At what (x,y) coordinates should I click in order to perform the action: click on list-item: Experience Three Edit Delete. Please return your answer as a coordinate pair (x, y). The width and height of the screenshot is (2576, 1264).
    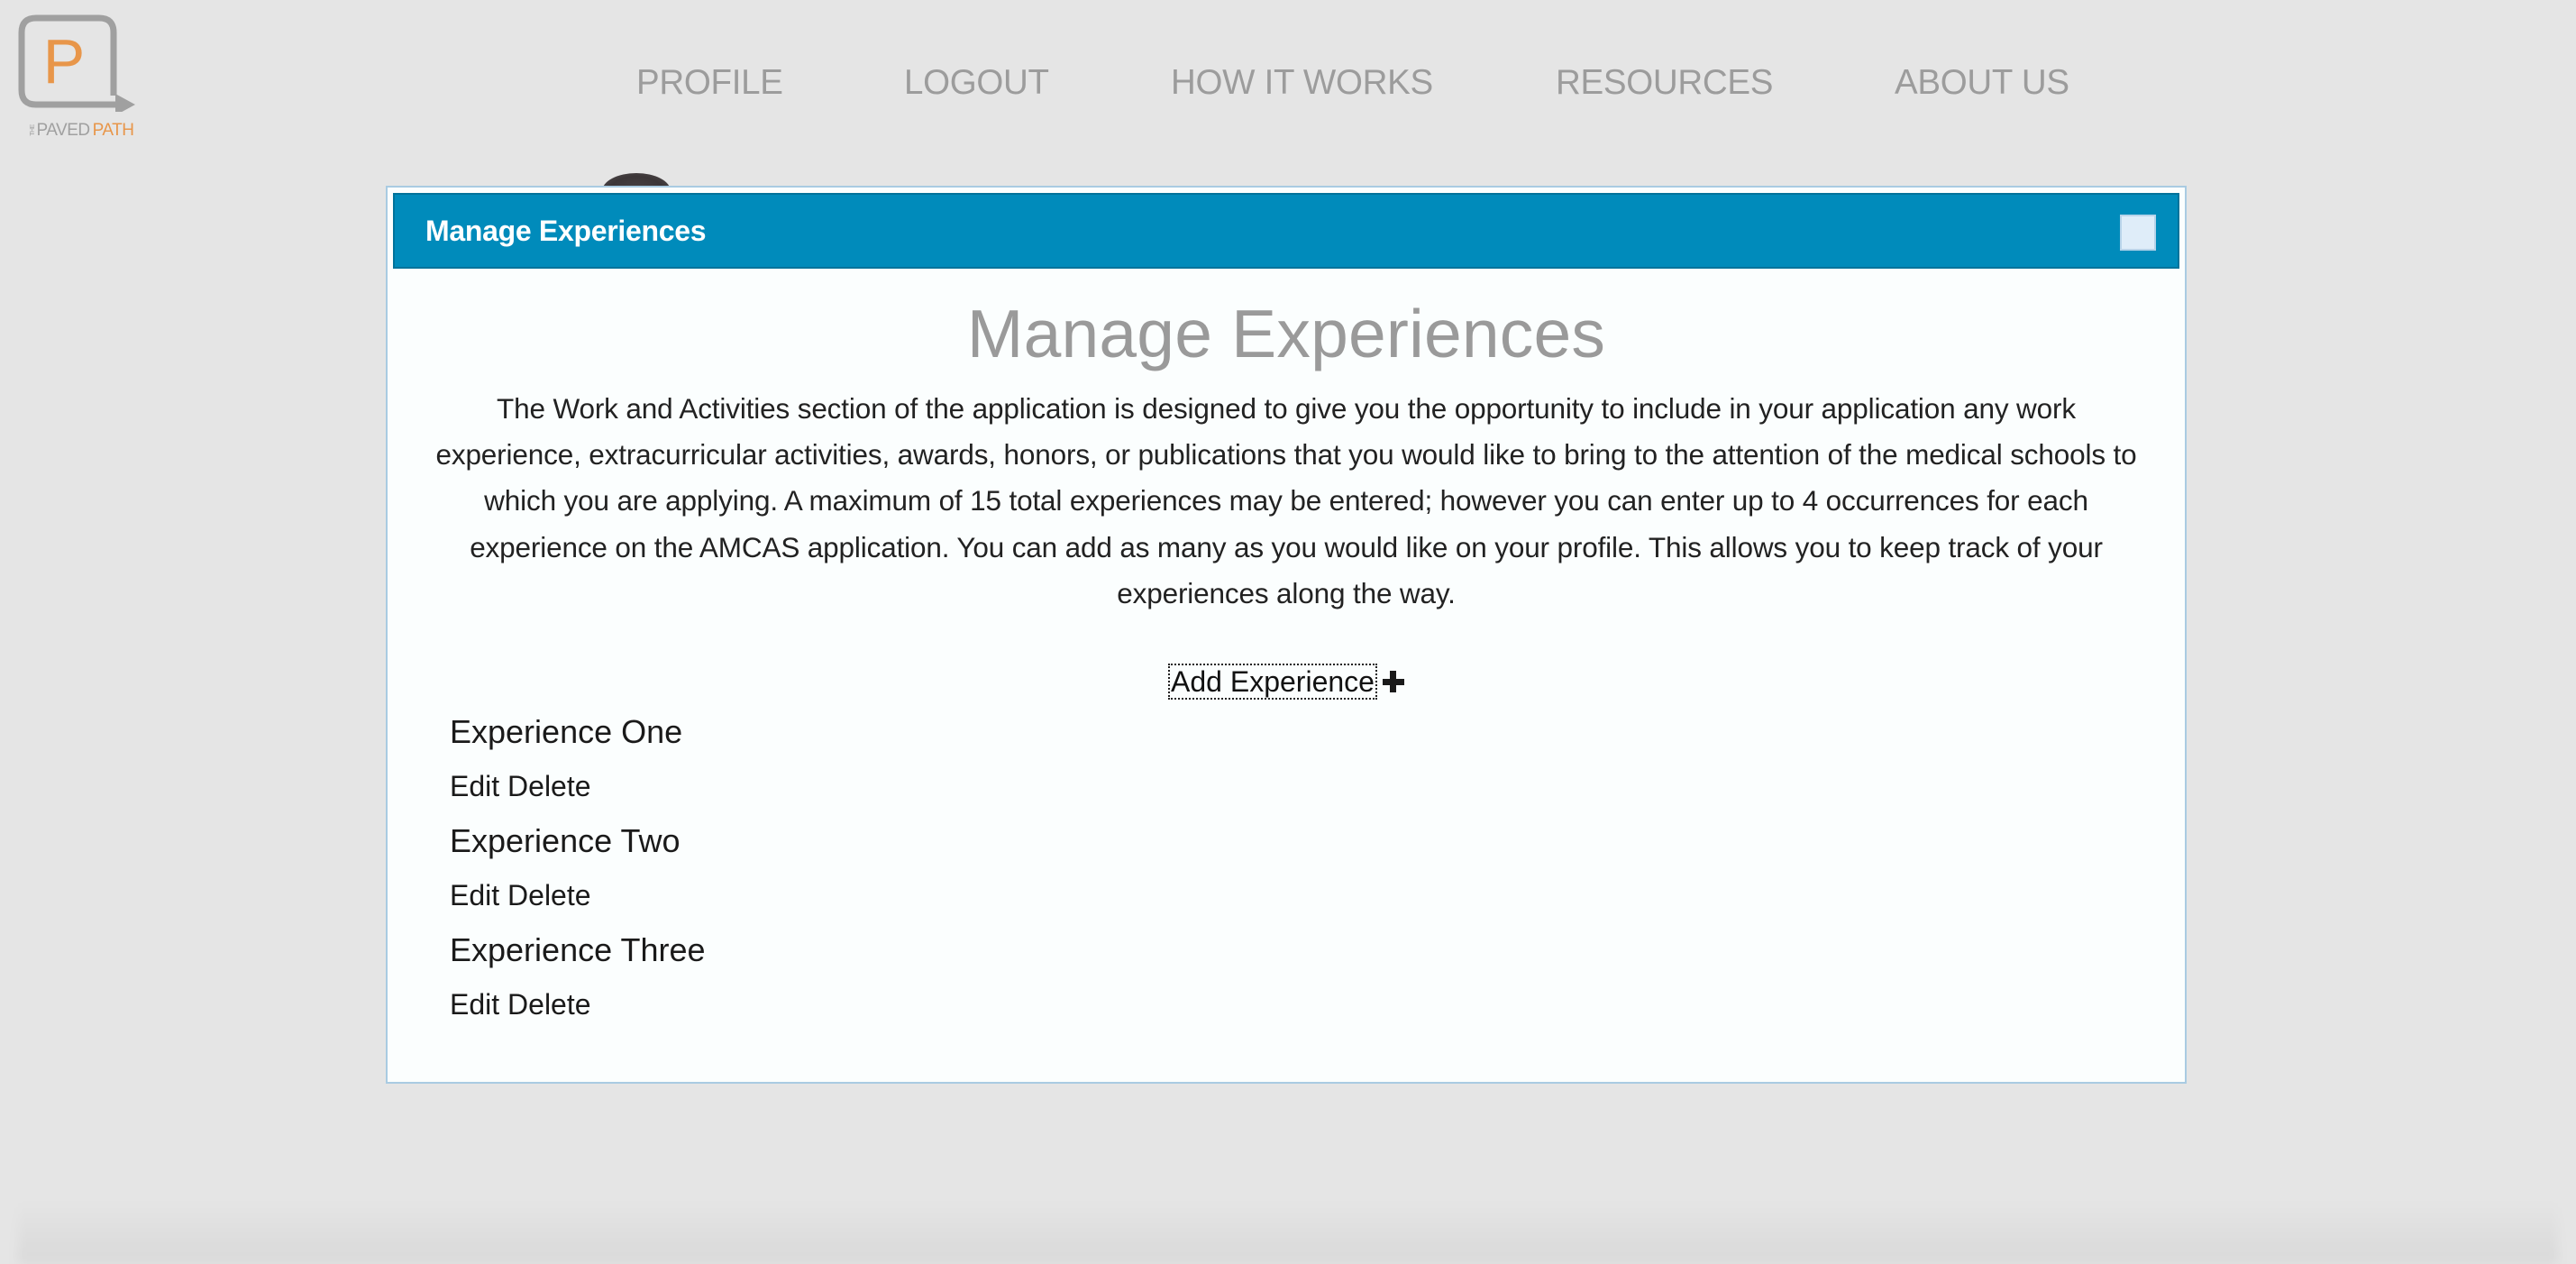
    Looking at the image, I should click on (1299, 985).